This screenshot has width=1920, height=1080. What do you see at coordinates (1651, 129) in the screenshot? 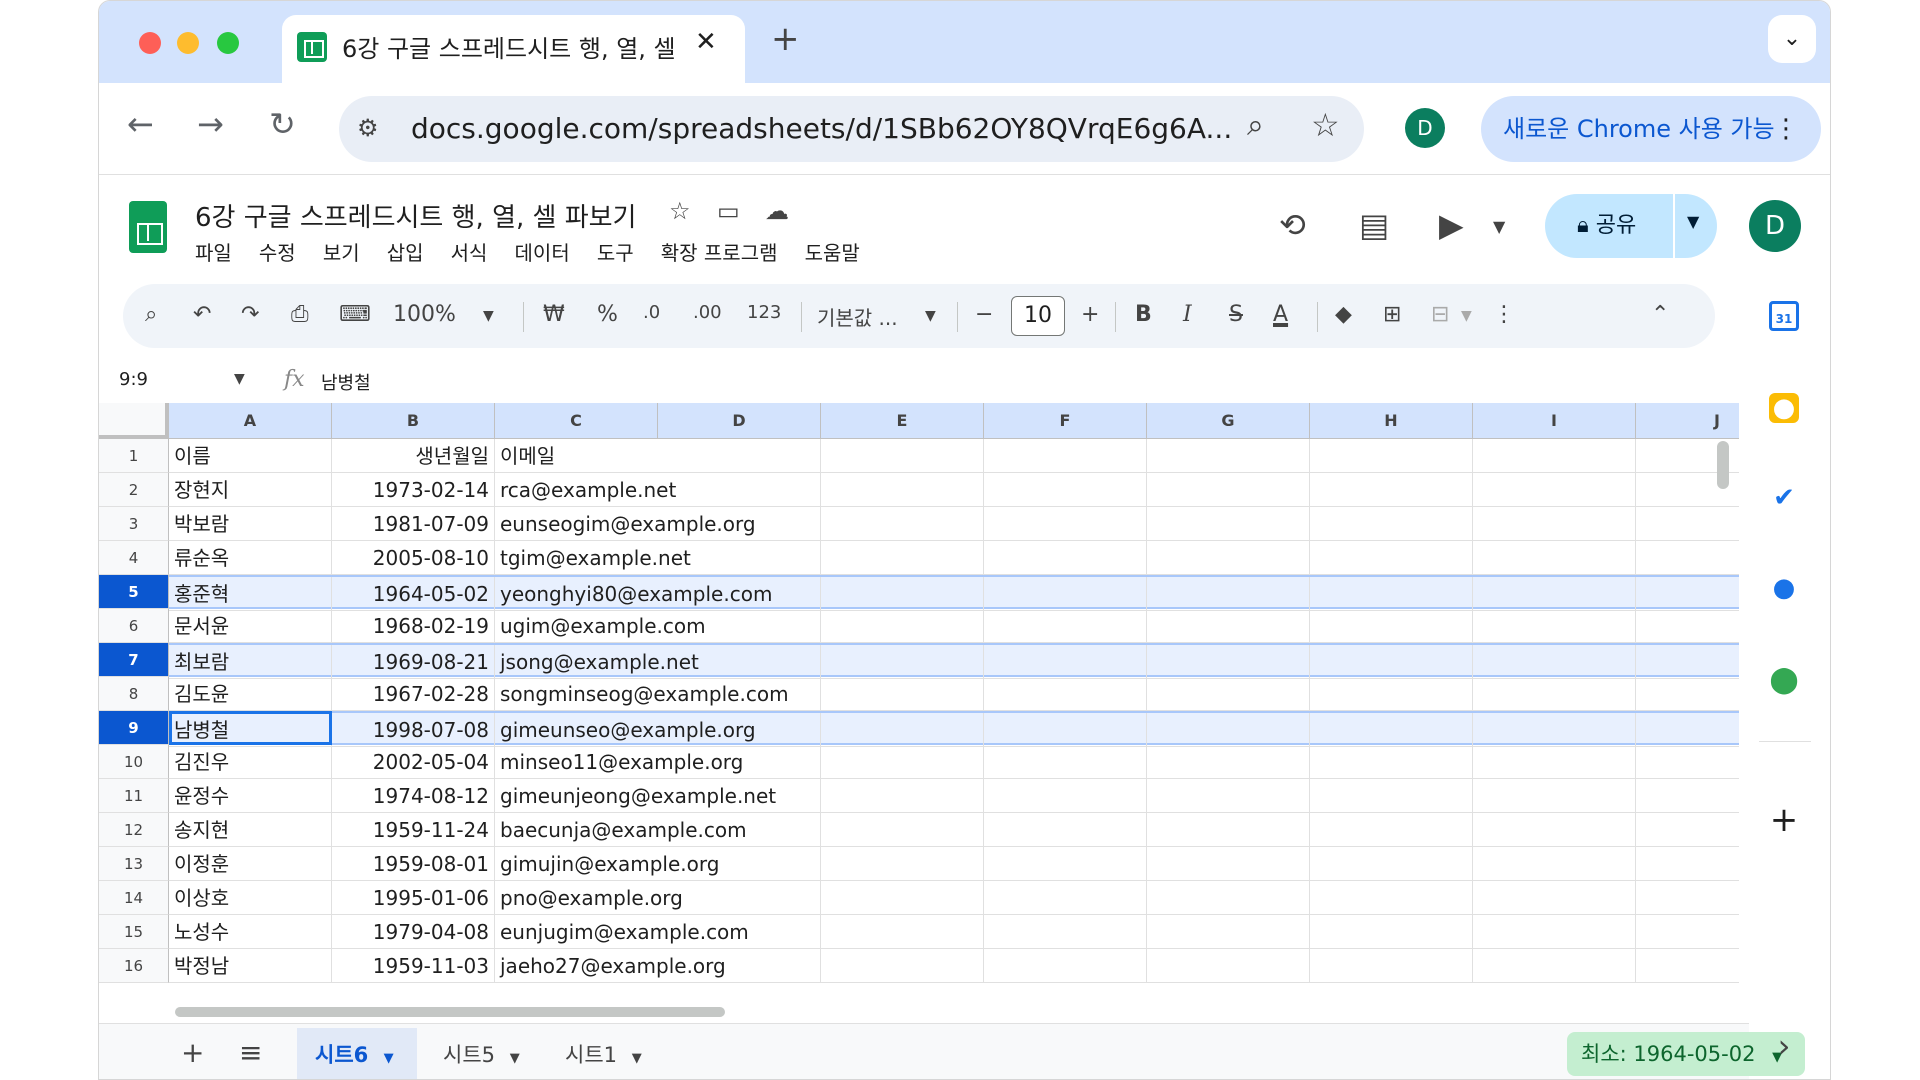
I see `chrome-update-button: 새로운 Chrome 사용 가능 ⋮` at bounding box center [1651, 129].